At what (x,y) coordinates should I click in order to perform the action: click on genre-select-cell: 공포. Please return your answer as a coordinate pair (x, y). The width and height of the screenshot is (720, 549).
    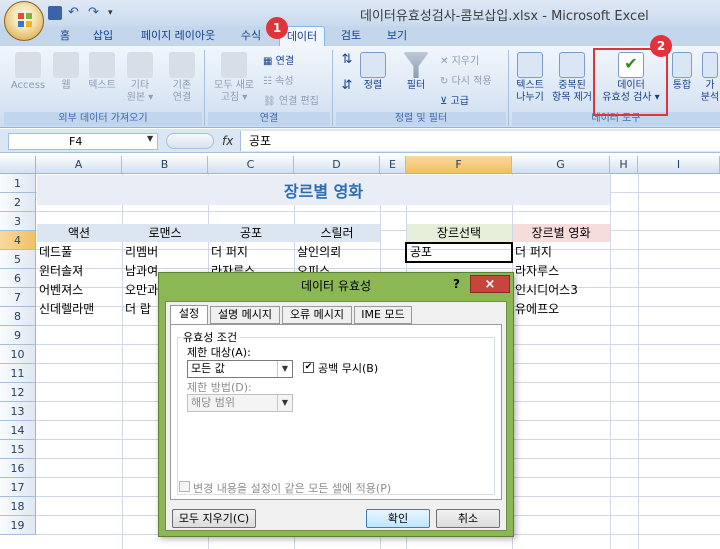
    Looking at the image, I should click on (419, 252).